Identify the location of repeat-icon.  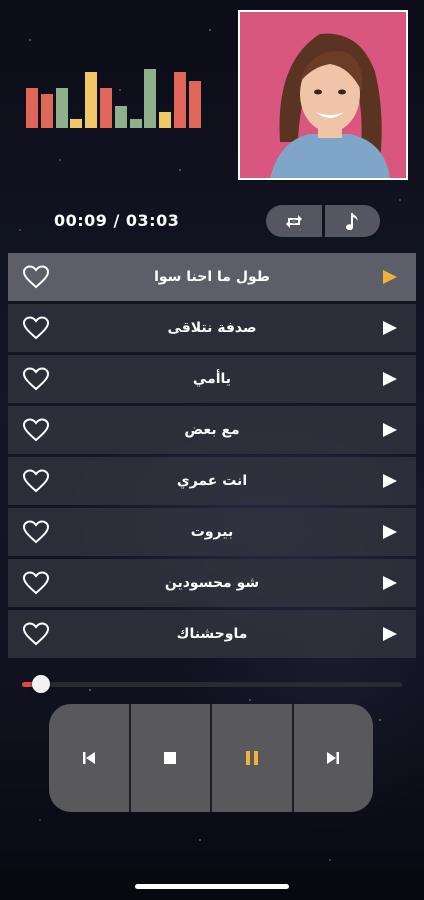
(293, 221).